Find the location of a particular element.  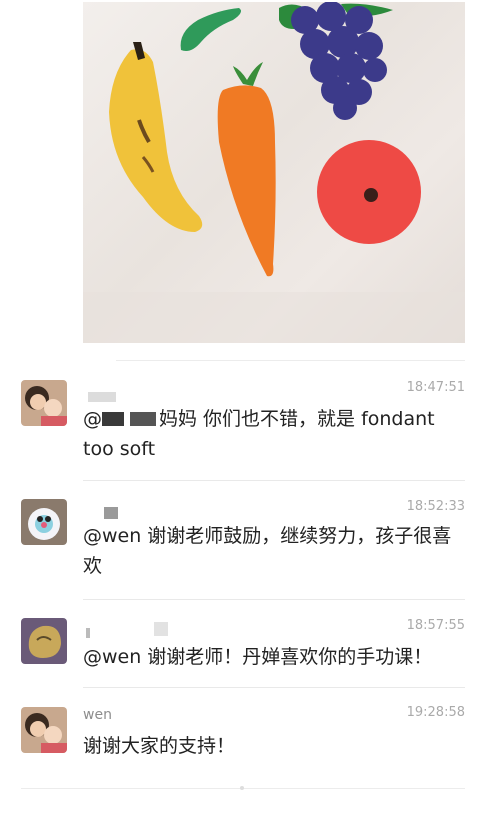

carrot-shape is located at coordinates (246, 181).